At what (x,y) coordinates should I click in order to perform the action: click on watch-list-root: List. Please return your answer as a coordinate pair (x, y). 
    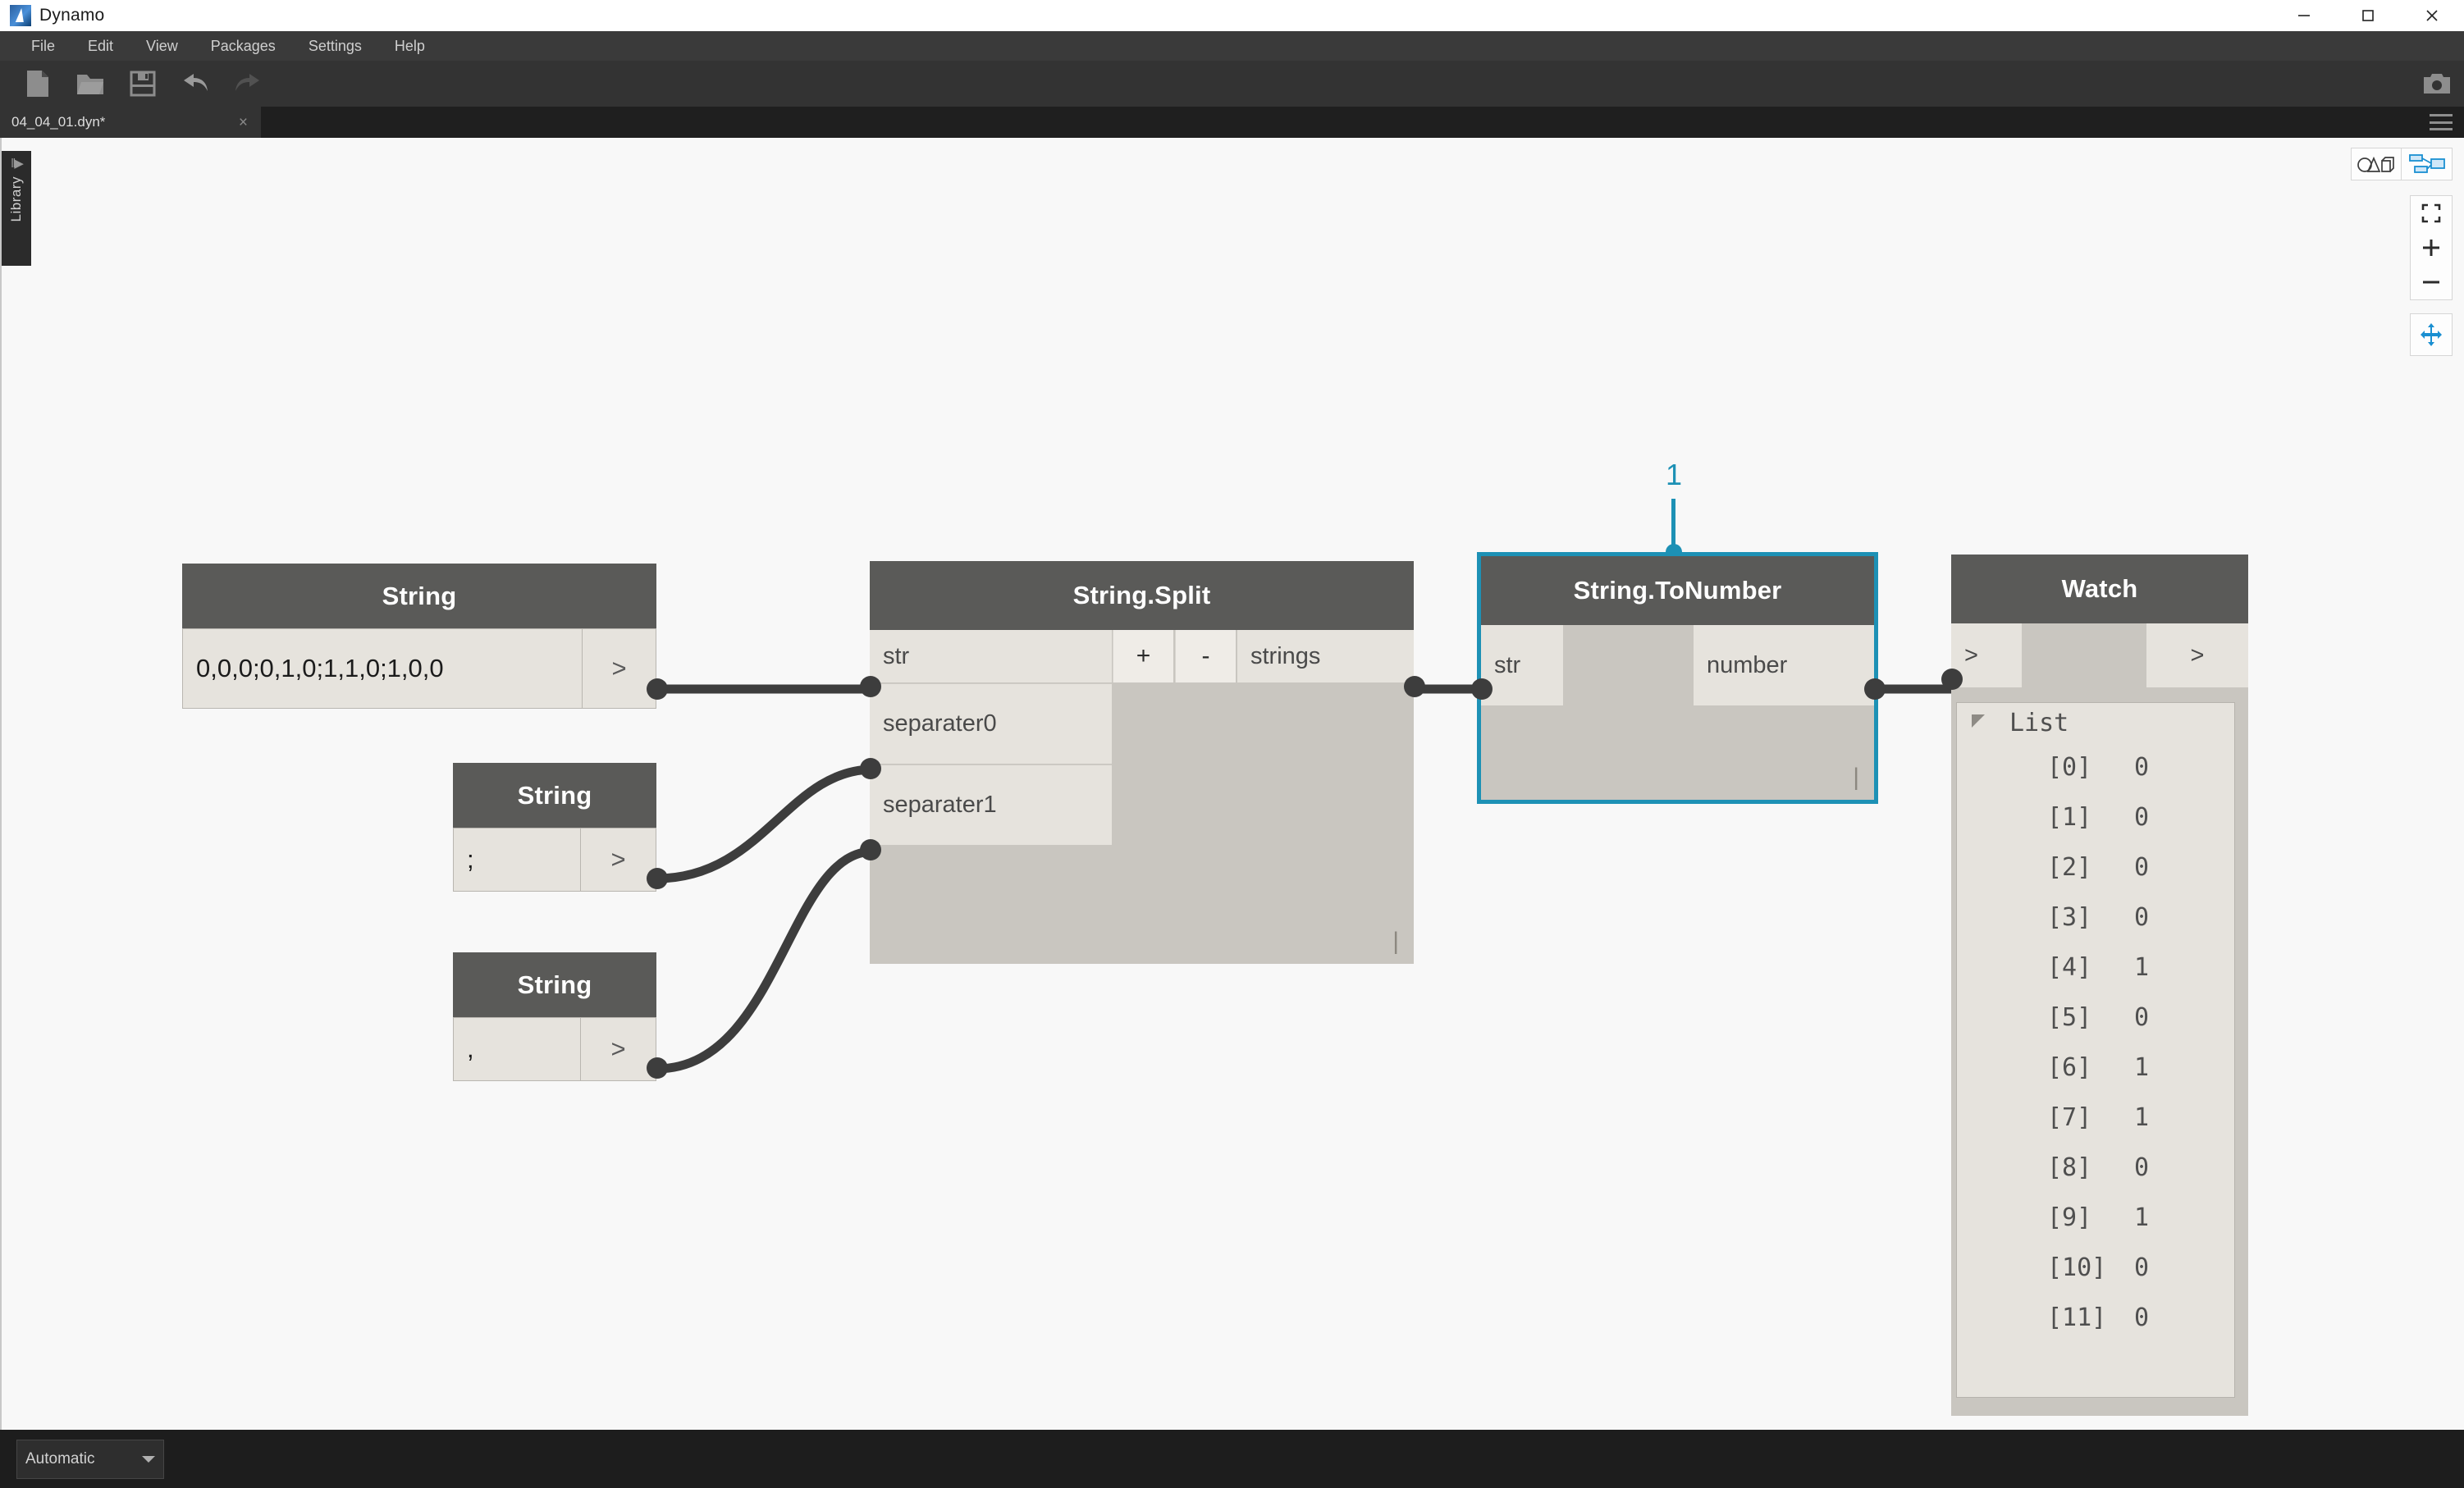
    Looking at the image, I should click on (2095, 722).